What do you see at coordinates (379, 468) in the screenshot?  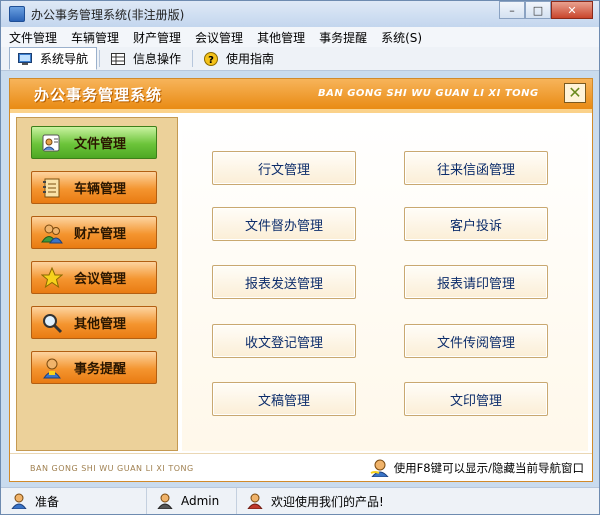 I see `assistant-icon` at bounding box center [379, 468].